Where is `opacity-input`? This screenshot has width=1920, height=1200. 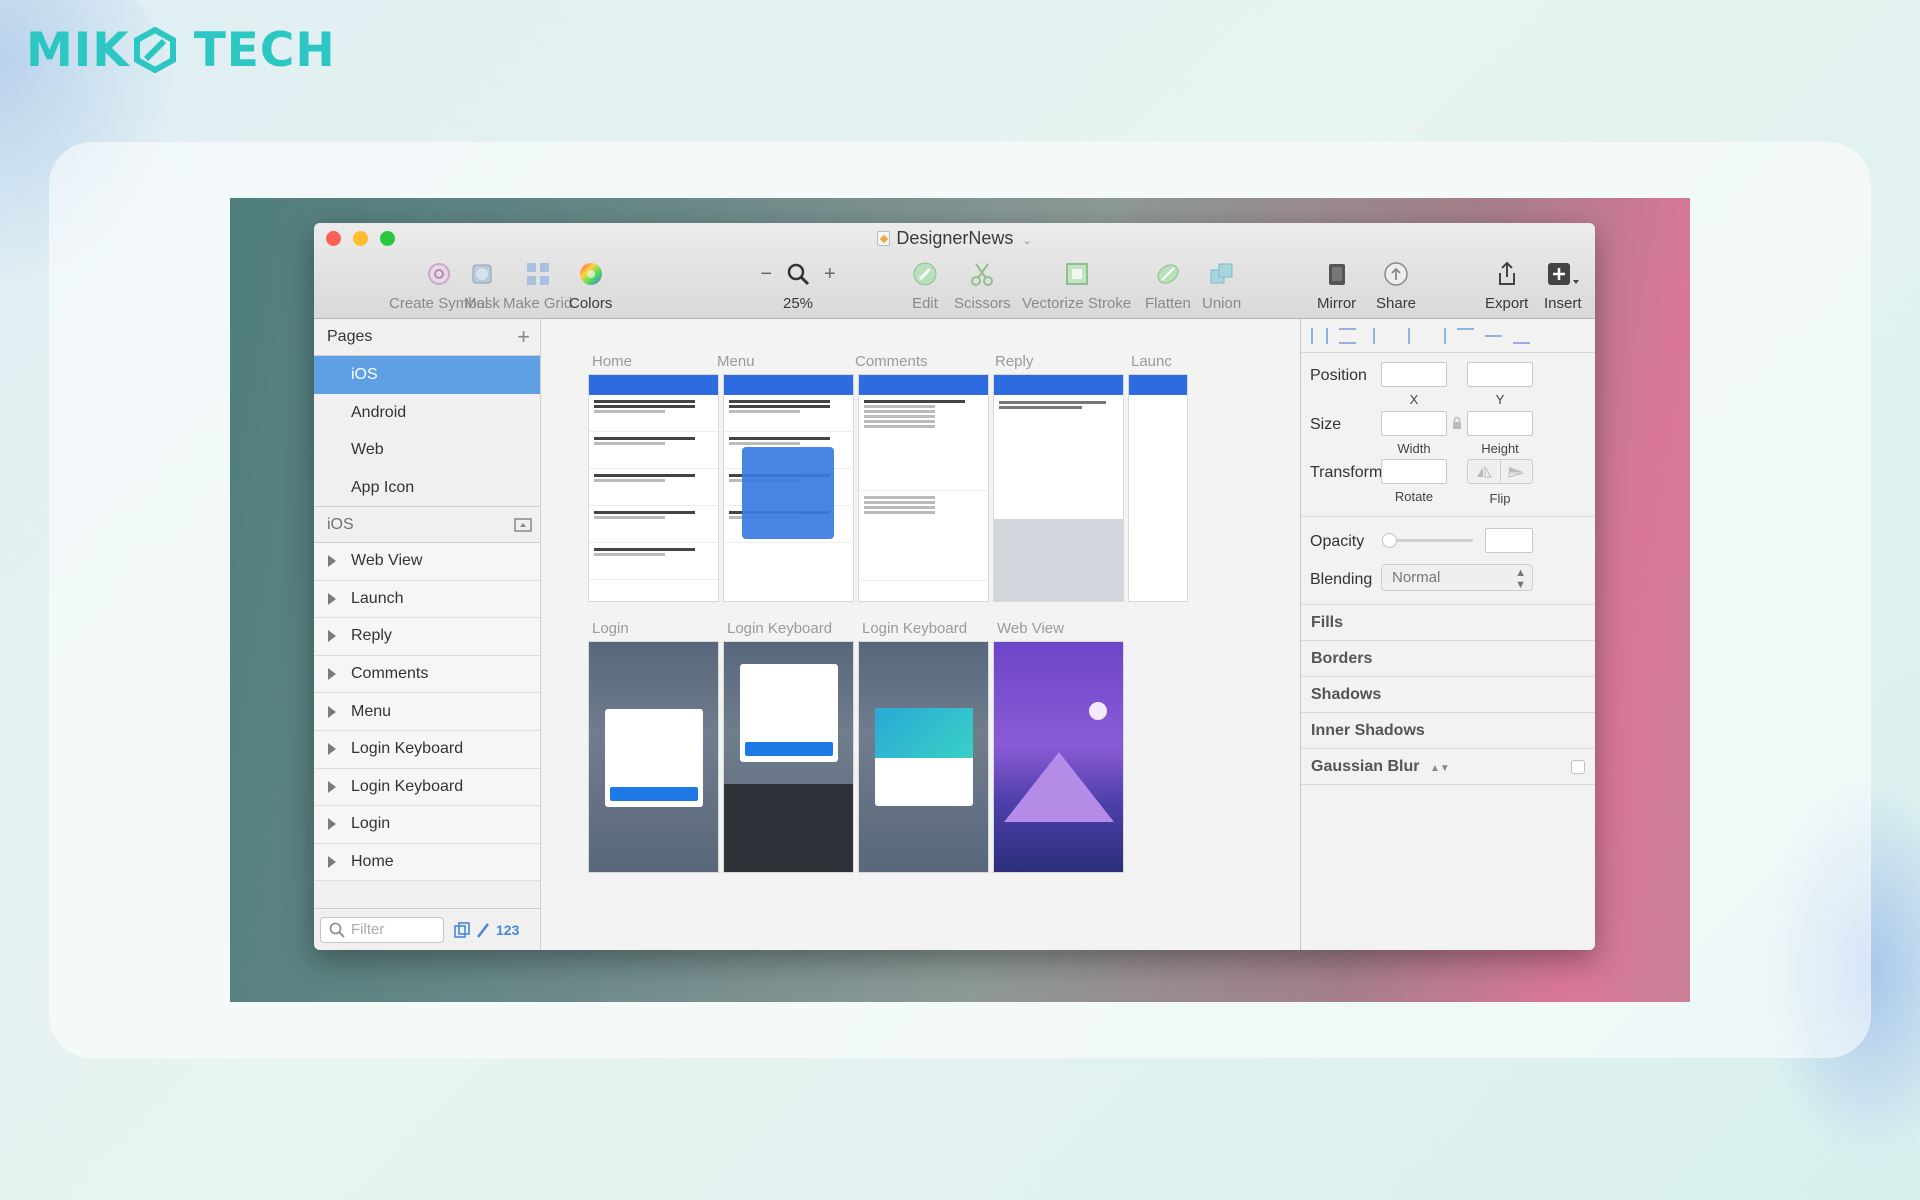 opacity-input is located at coordinates (1509, 540).